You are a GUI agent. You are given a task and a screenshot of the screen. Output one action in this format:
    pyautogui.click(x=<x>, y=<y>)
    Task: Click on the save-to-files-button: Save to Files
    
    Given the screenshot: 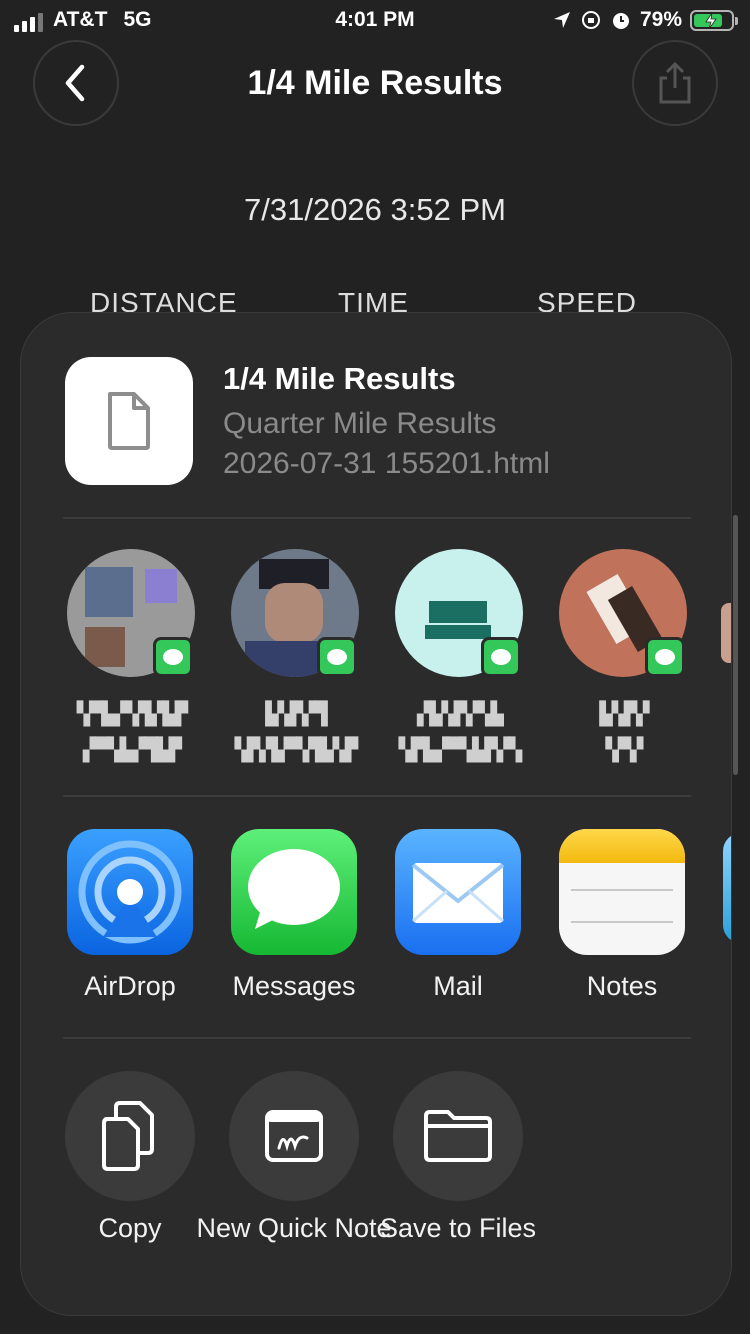 What is the action you would take?
    pyautogui.click(x=458, y=1157)
    